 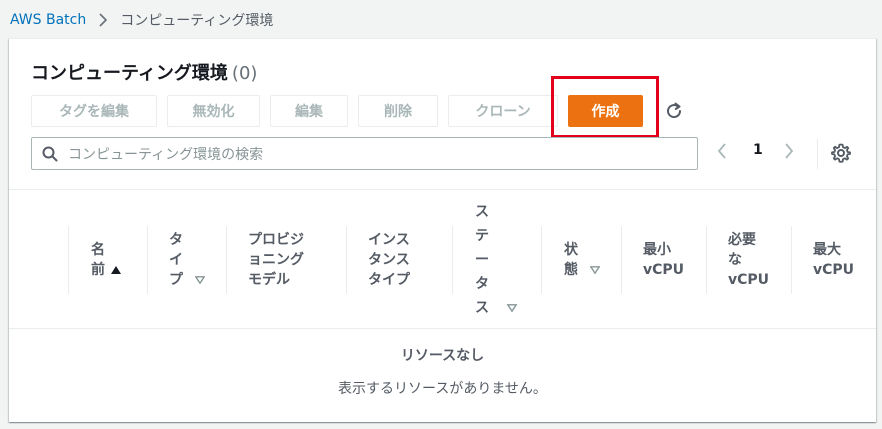 I want to click on column-header-label: 必要, so click(x=742, y=240).